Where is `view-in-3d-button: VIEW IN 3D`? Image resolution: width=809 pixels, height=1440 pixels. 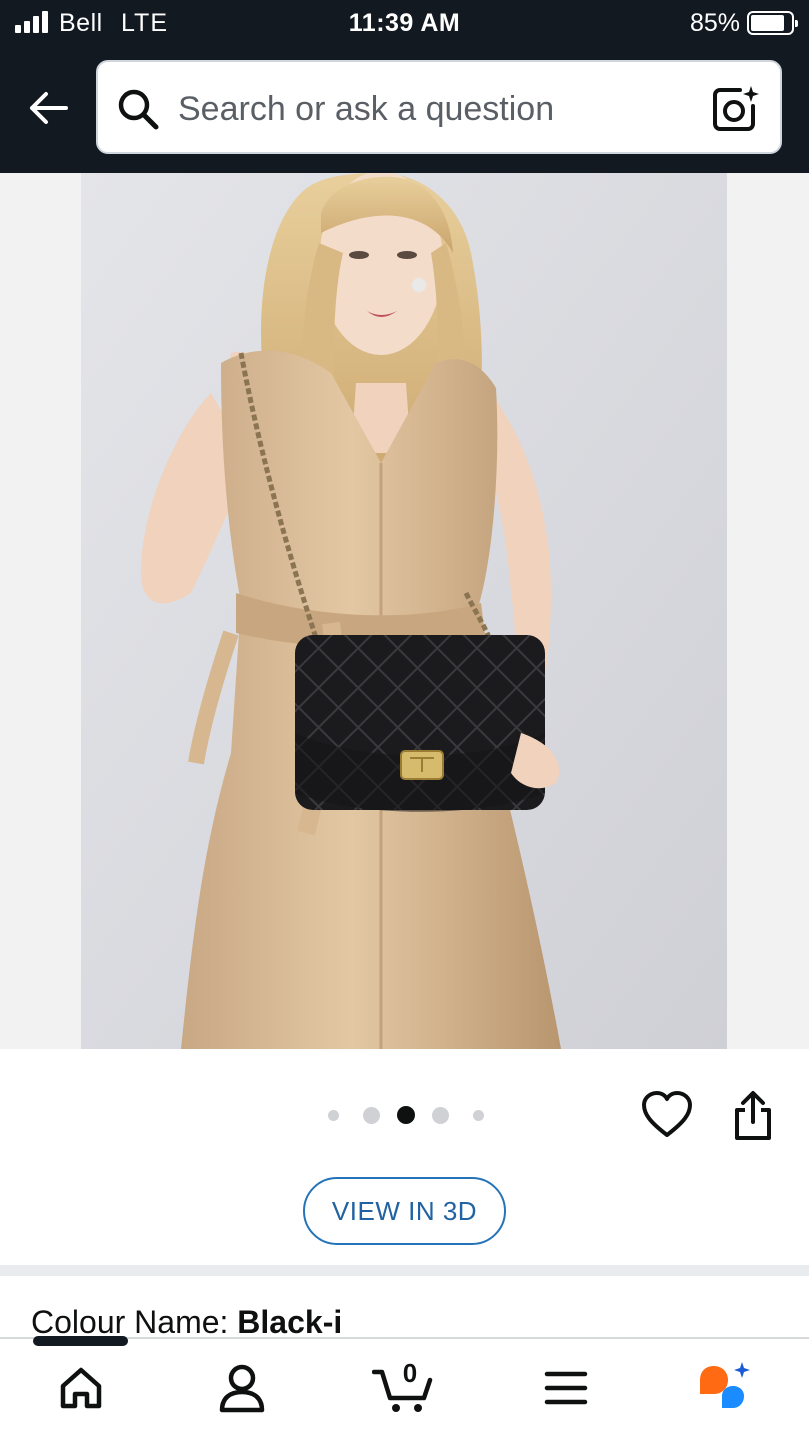
view-in-3d-button: VIEW IN 3D is located at coordinates (404, 1211).